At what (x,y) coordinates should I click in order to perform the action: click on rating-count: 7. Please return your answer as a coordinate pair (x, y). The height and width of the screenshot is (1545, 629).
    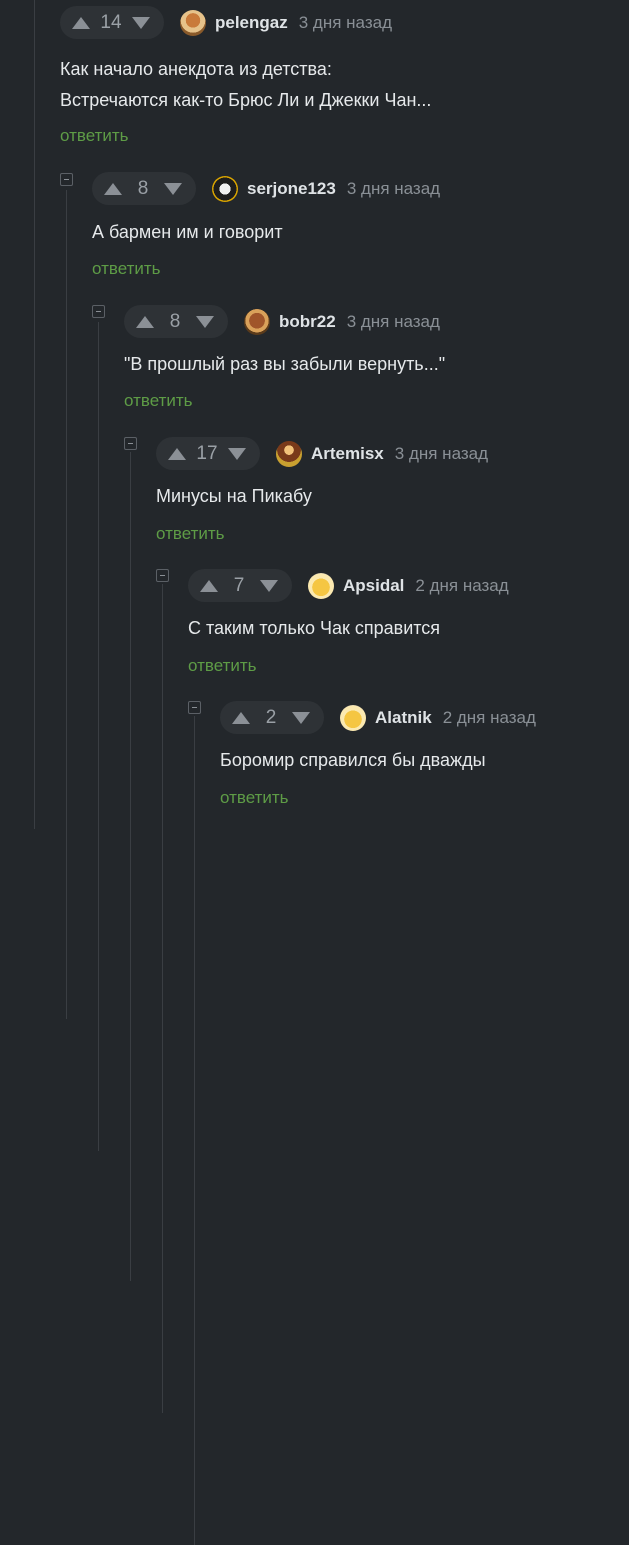
    Looking at the image, I should click on (239, 585).